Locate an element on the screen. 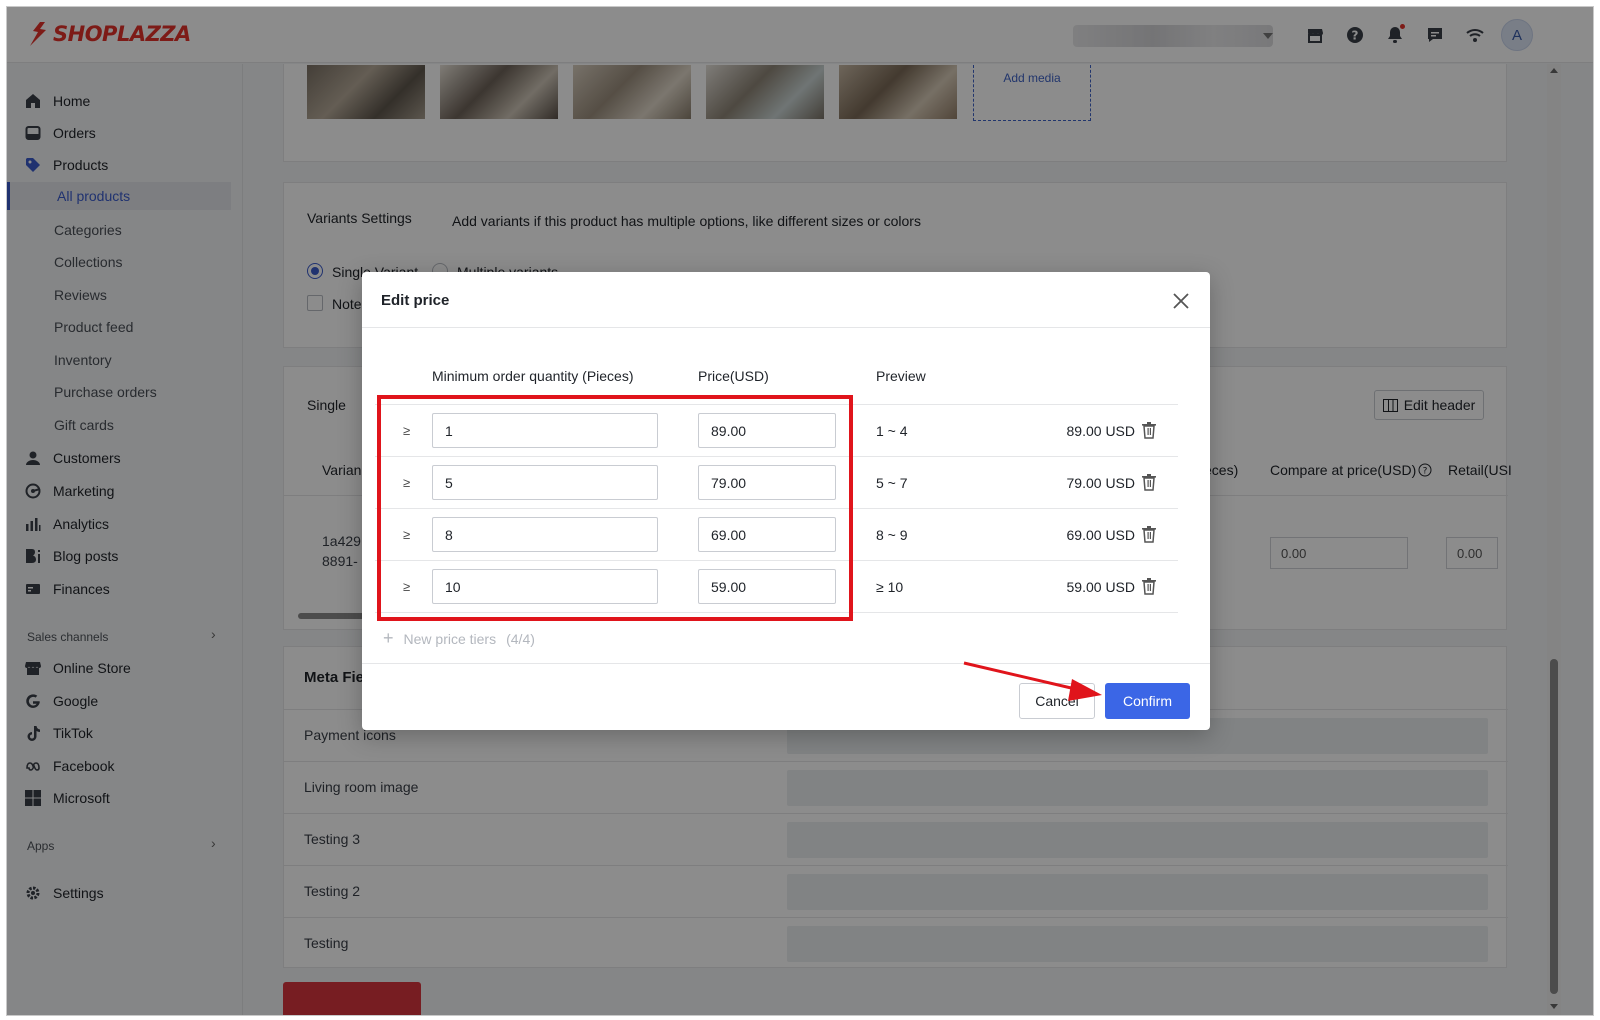 This screenshot has width=1600, height=1020. new-price-tier-button: + New price tiers (4/4) is located at coordinates (459, 638).